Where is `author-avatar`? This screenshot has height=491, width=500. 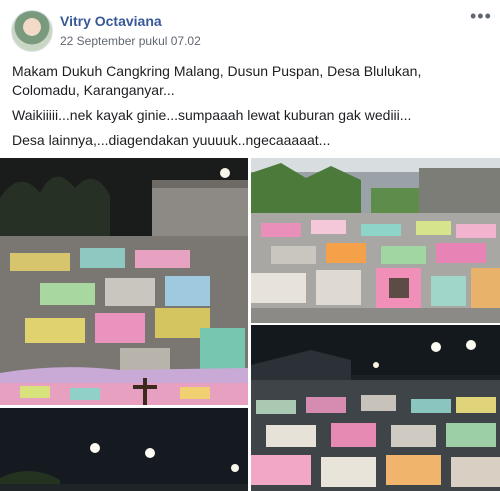
author-avatar is located at coordinates (32, 31).